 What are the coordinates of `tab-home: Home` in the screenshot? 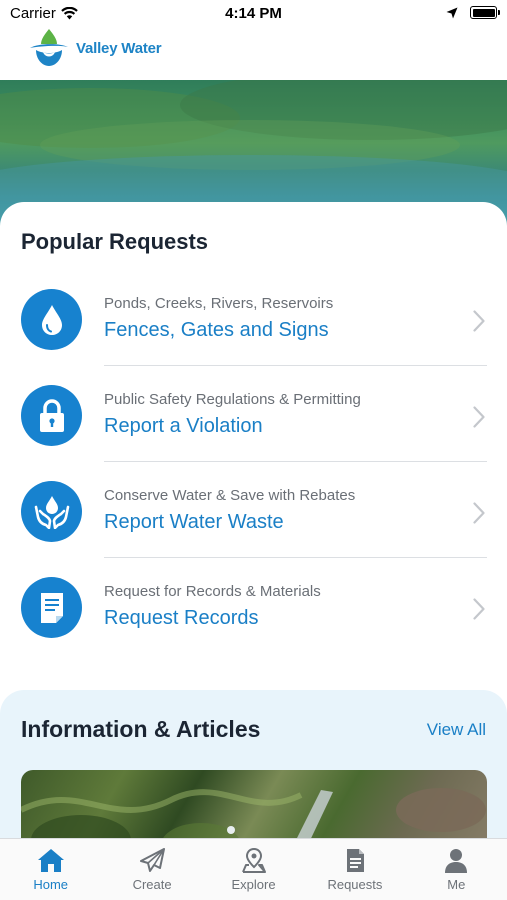 It's located at (50, 869).